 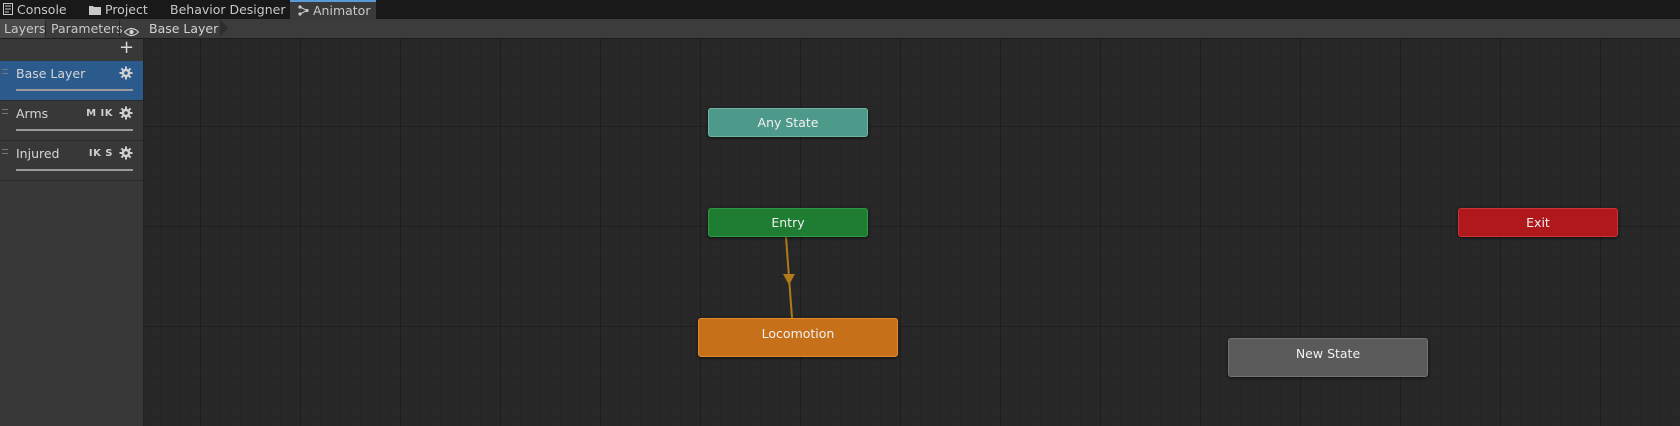 I want to click on add-layer-button: +, so click(x=126, y=48).